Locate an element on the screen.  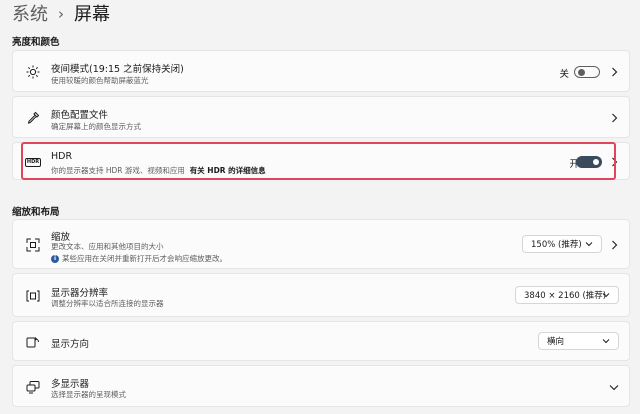
color-profile-title: 颜色配置文件 is located at coordinates (80, 115).